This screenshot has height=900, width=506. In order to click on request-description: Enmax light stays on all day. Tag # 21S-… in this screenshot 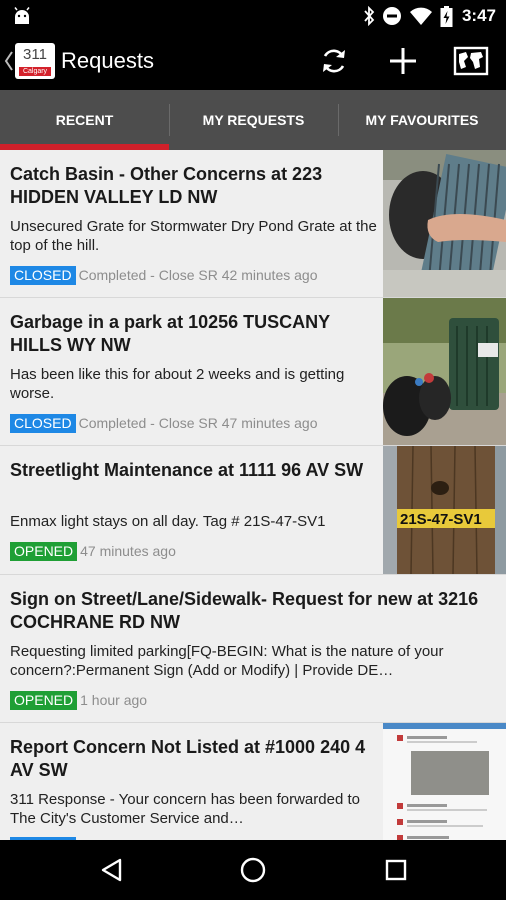, I will do `click(168, 521)`.